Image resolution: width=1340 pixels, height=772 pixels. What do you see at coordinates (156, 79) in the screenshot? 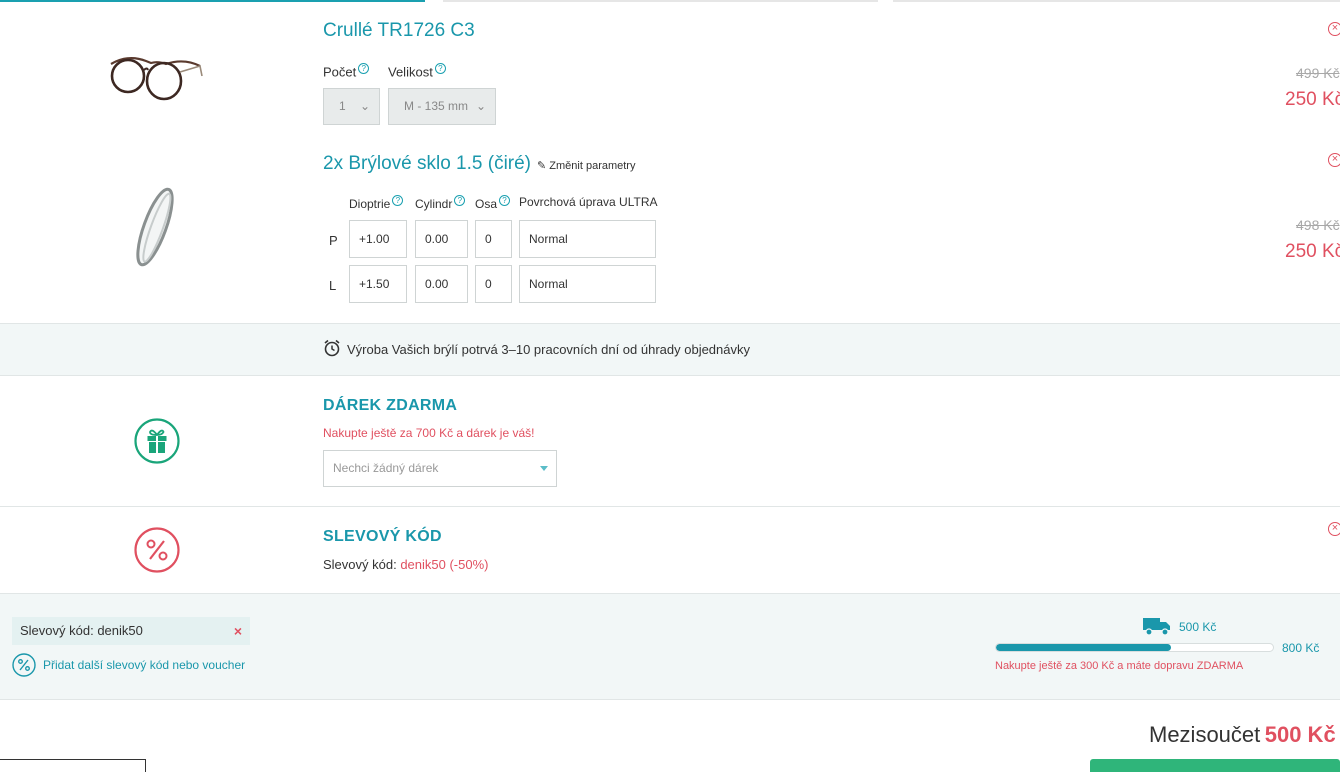
I see `eyeglasses-image` at bounding box center [156, 79].